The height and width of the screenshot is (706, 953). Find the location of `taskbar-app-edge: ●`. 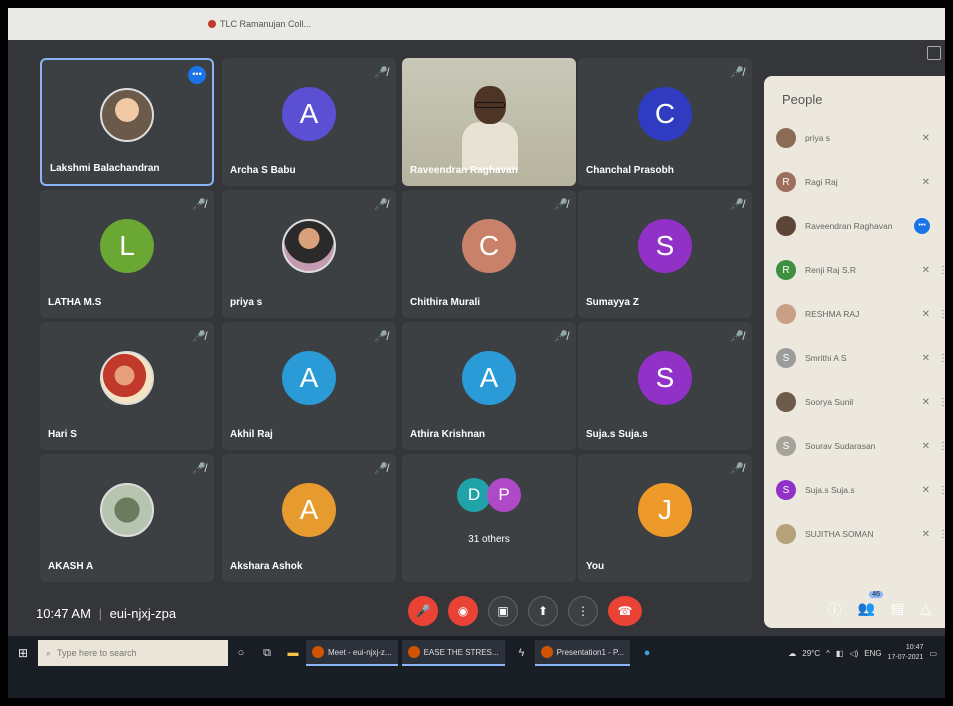

taskbar-app-edge: ● is located at coordinates (647, 653).